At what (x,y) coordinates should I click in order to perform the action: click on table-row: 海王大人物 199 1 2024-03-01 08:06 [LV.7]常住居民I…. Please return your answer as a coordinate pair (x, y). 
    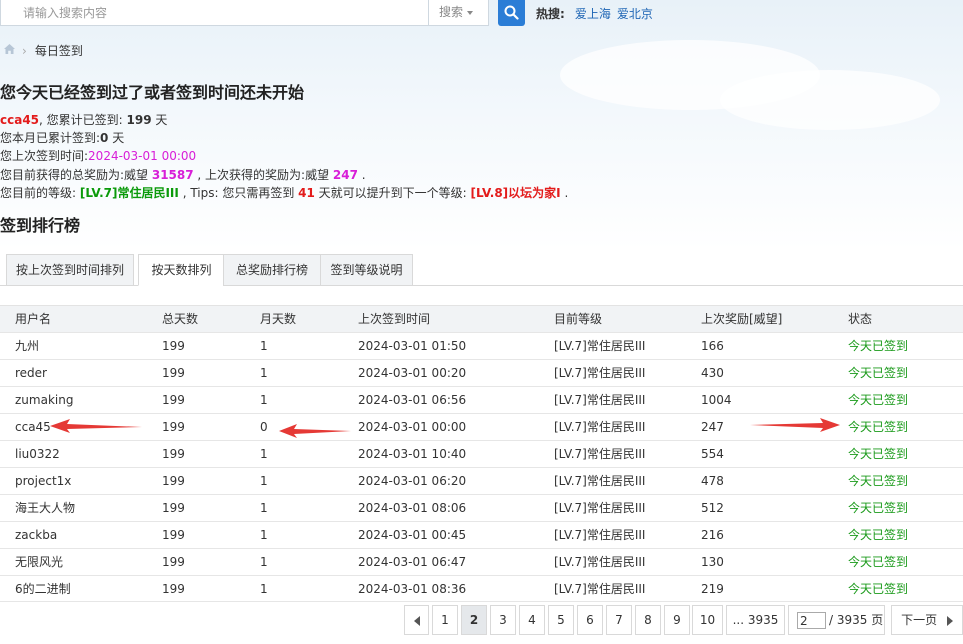
    Looking at the image, I should click on (481, 507).